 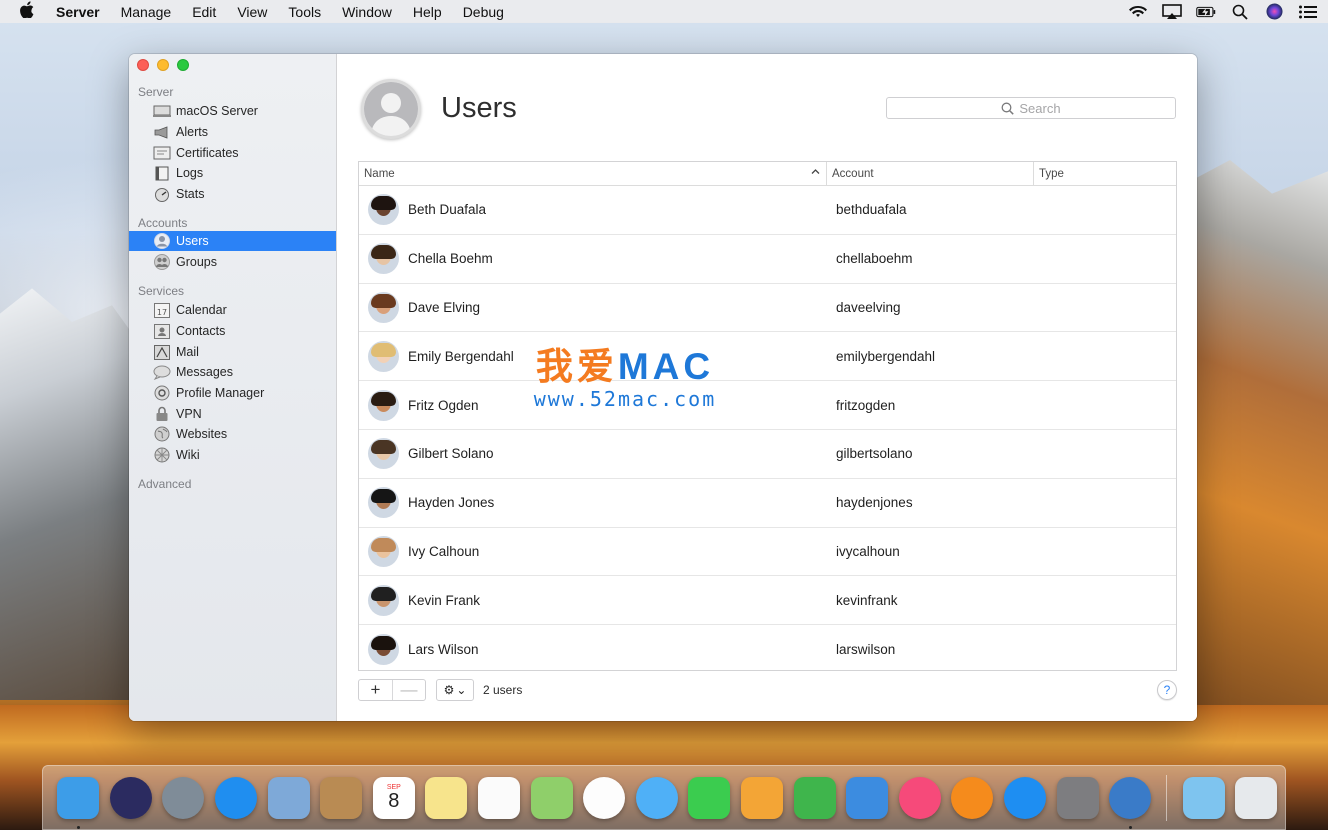 What do you see at coordinates (201, 310) in the screenshot?
I see `sidebar-item-label: Calendar` at bounding box center [201, 310].